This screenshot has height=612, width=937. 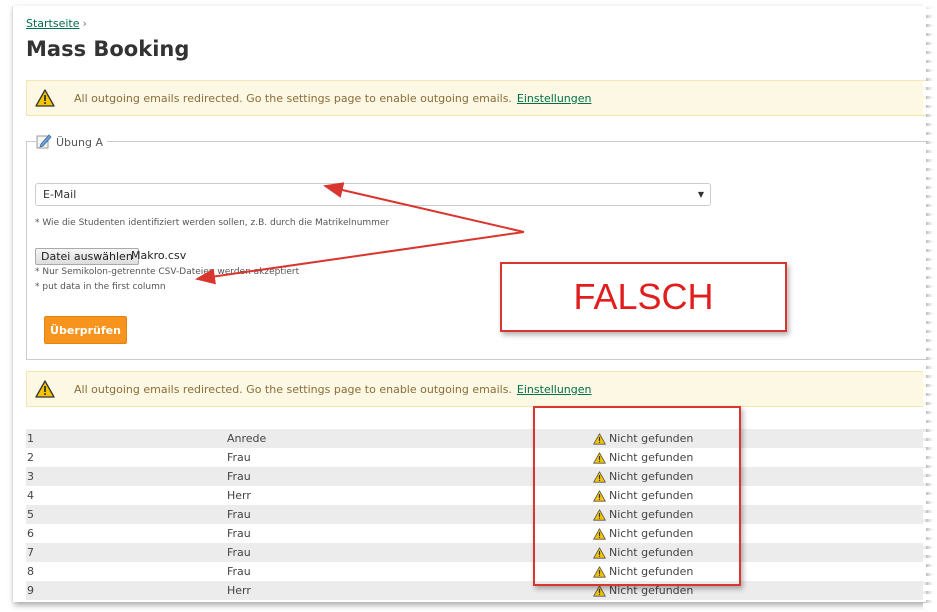 I want to click on falsch-annotation: FALSCH, so click(x=643, y=297).